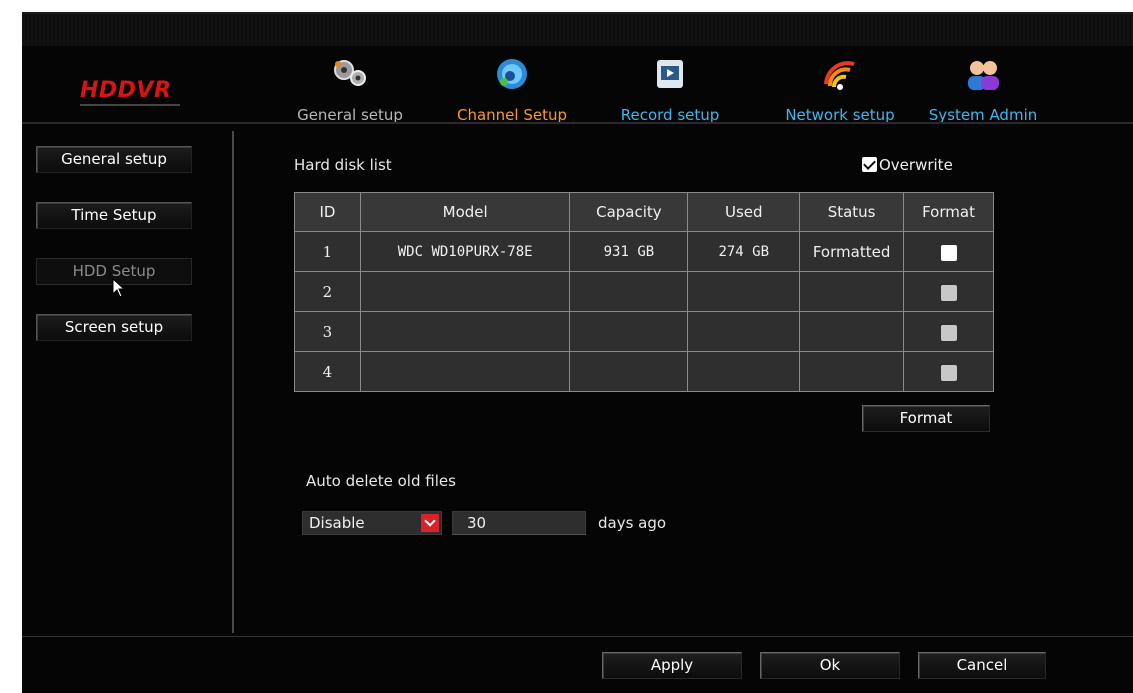  I want to click on column-header: Used, so click(744, 212).